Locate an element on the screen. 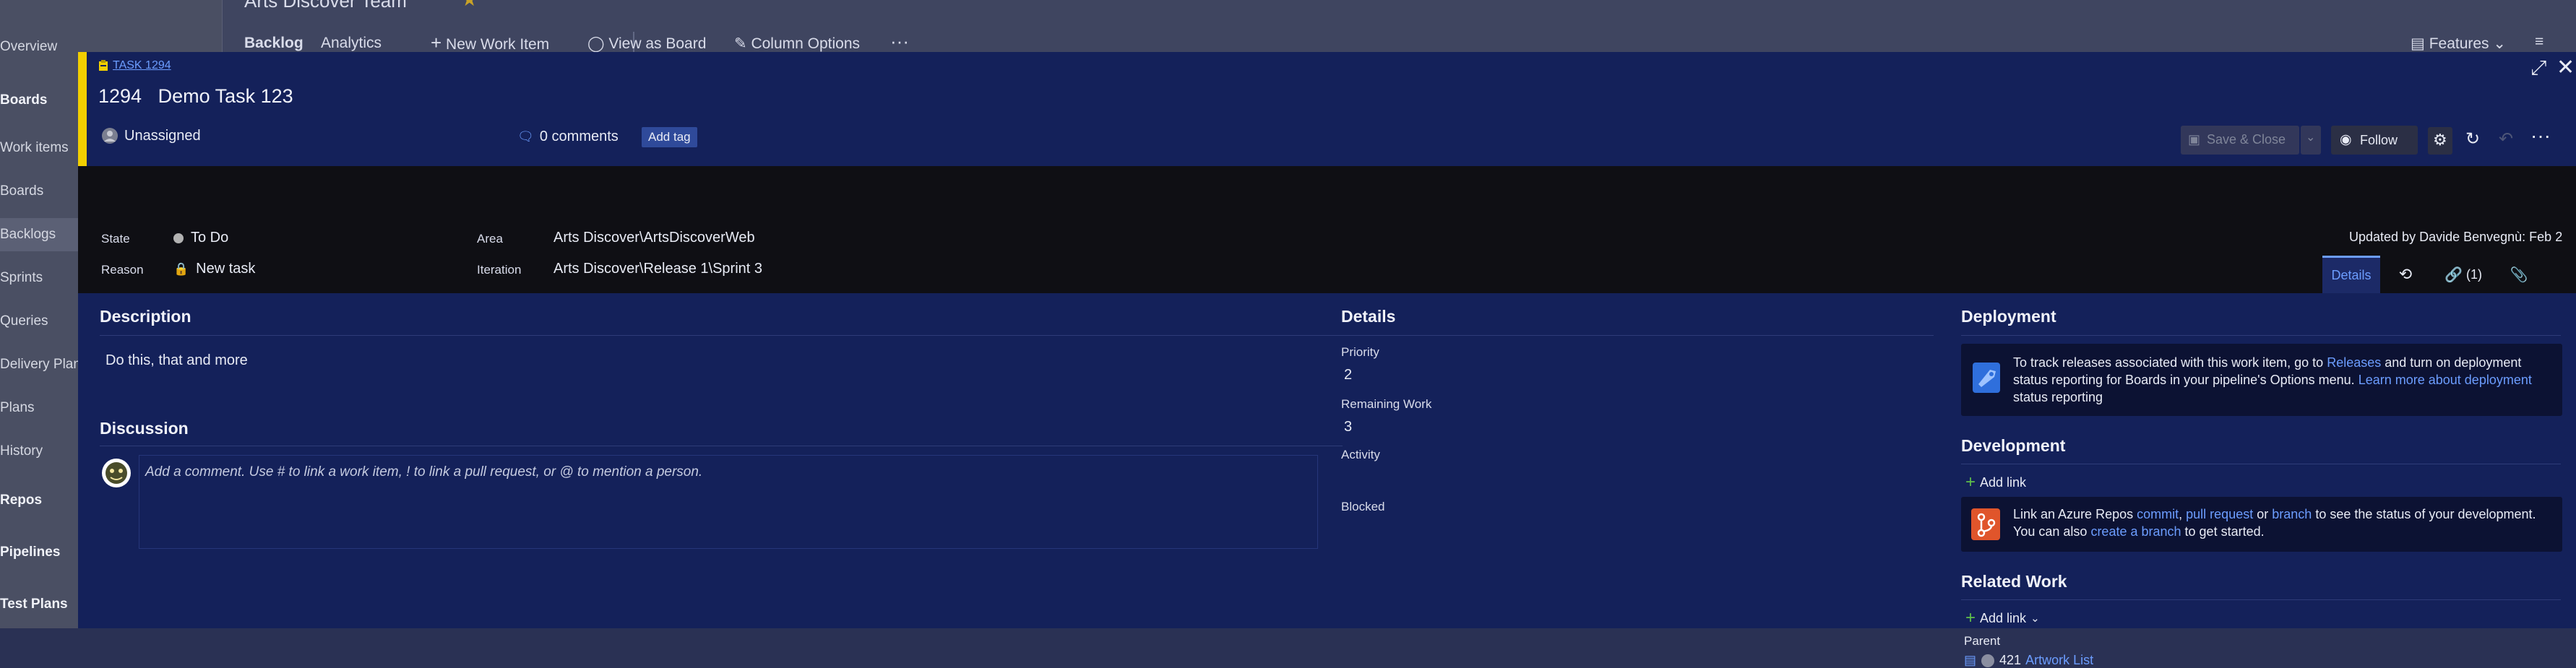 The width and height of the screenshot is (2576, 668). reason-value: New task is located at coordinates (226, 269).